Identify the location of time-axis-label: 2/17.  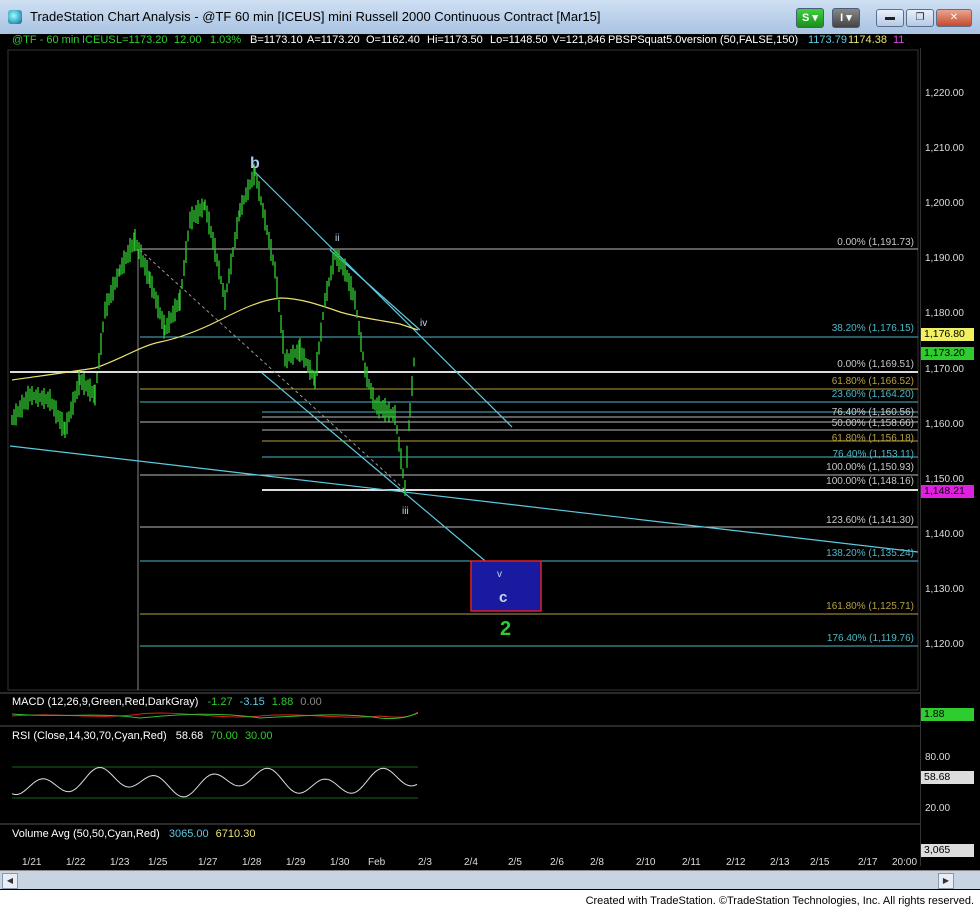
(868, 862).